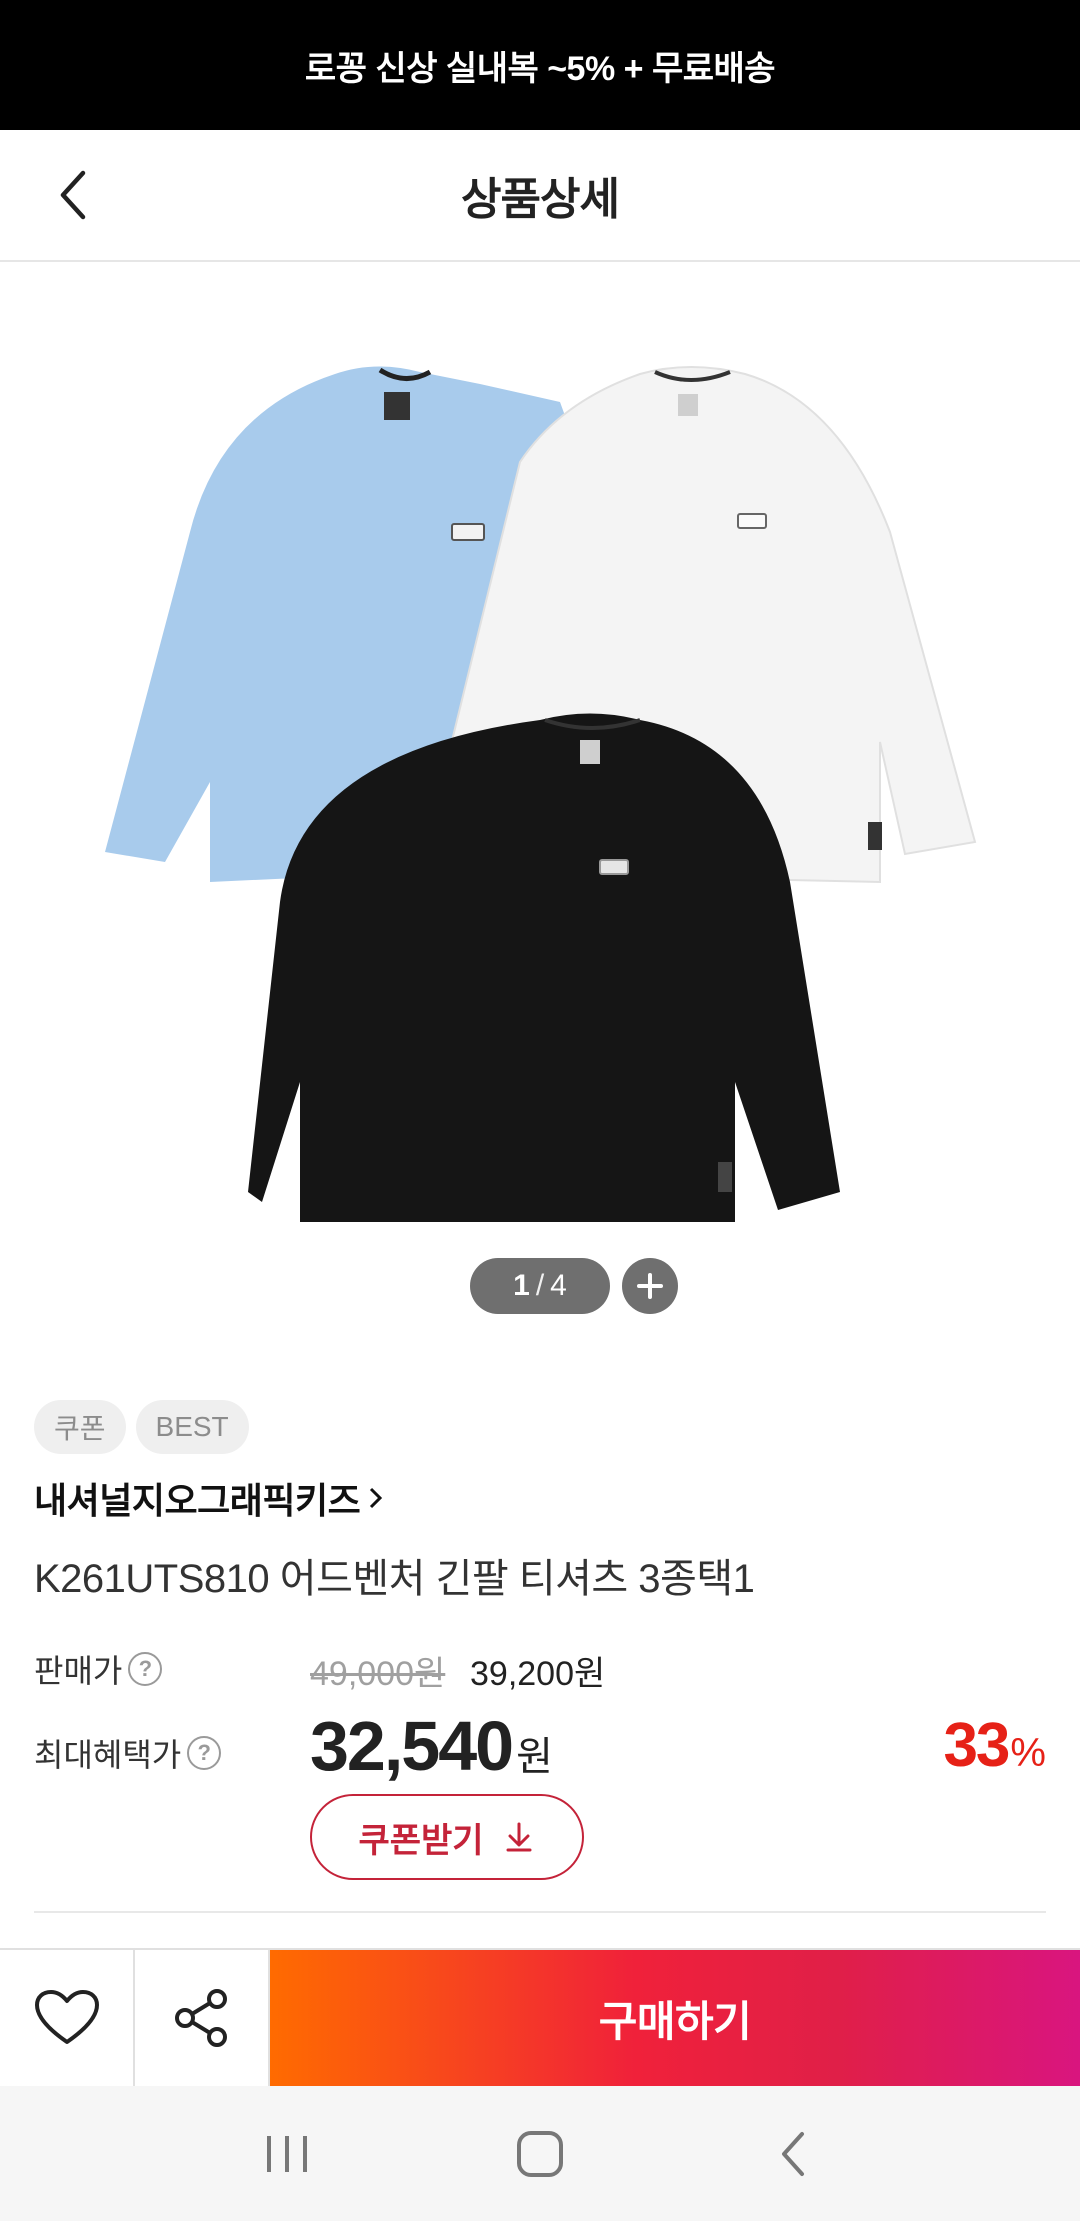  I want to click on promo-banner: 로꽁 신상 실내복 ~5% + 무료배송, so click(540, 65).